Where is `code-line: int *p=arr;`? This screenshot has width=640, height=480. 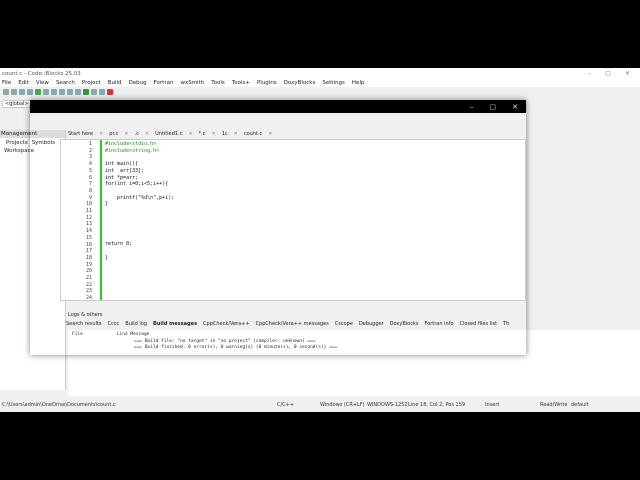 code-line: int *p=arr; is located at coordinates (122, 177).